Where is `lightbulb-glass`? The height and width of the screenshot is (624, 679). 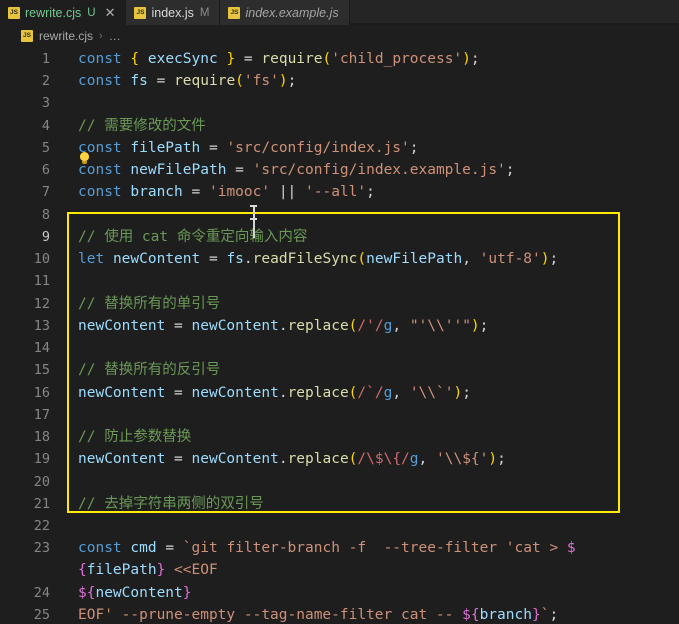 lightbulb-glass is located at coordinates (84, 156).